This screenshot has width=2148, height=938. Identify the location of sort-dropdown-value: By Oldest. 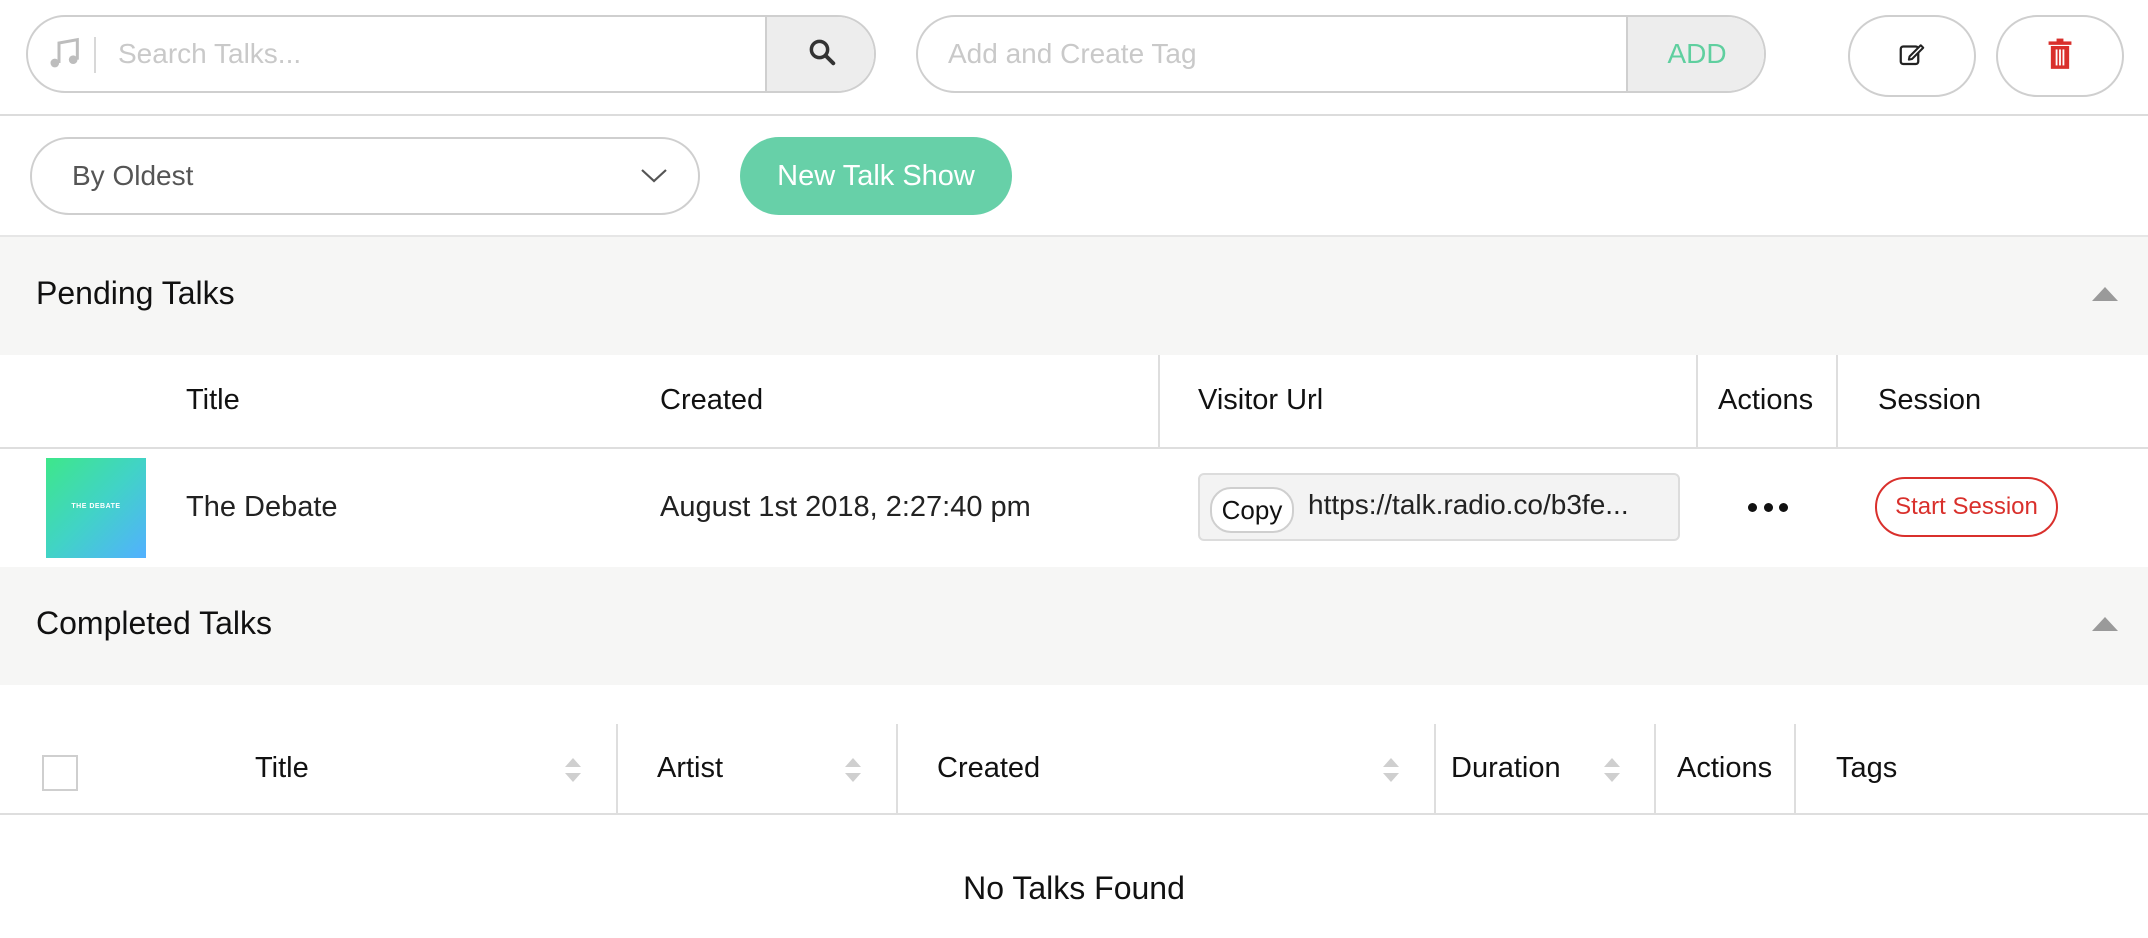
(133, 175).